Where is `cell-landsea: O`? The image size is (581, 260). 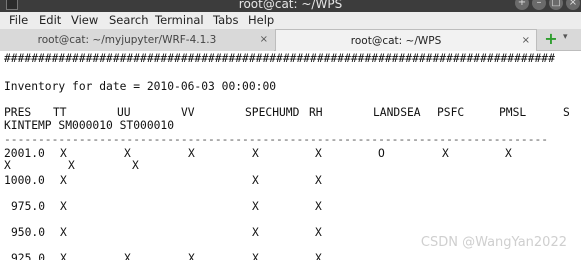
cell-landsea: O is located at coordinates (381, 153).